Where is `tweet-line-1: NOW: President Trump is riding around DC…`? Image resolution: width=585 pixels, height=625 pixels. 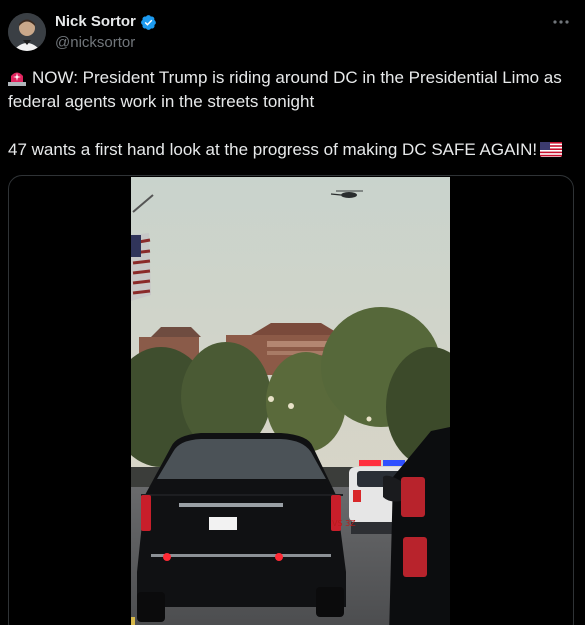 tweet-line-1: NOW: President Trump is riding around DC… is located at coordinates (285, 89).